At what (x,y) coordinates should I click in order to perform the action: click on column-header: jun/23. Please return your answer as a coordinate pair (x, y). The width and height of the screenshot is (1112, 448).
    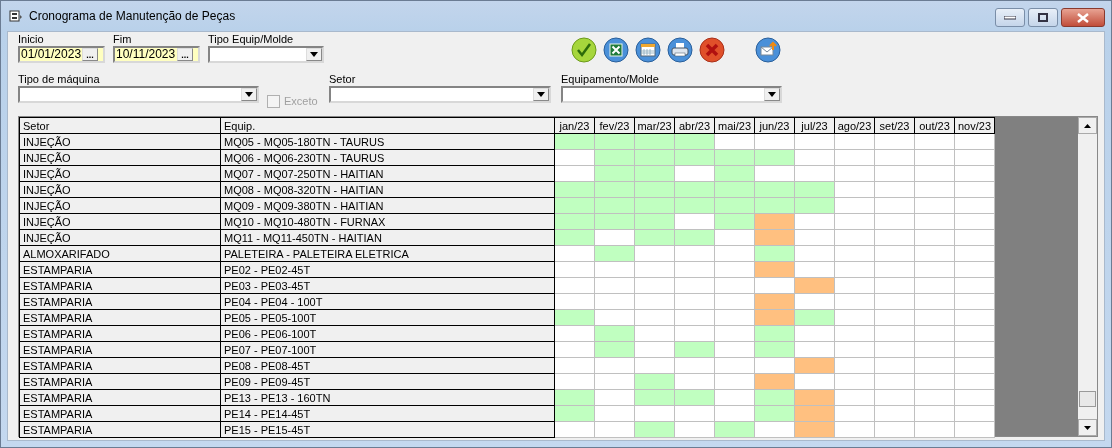
    Looking at the image, I should click on (774, 125).